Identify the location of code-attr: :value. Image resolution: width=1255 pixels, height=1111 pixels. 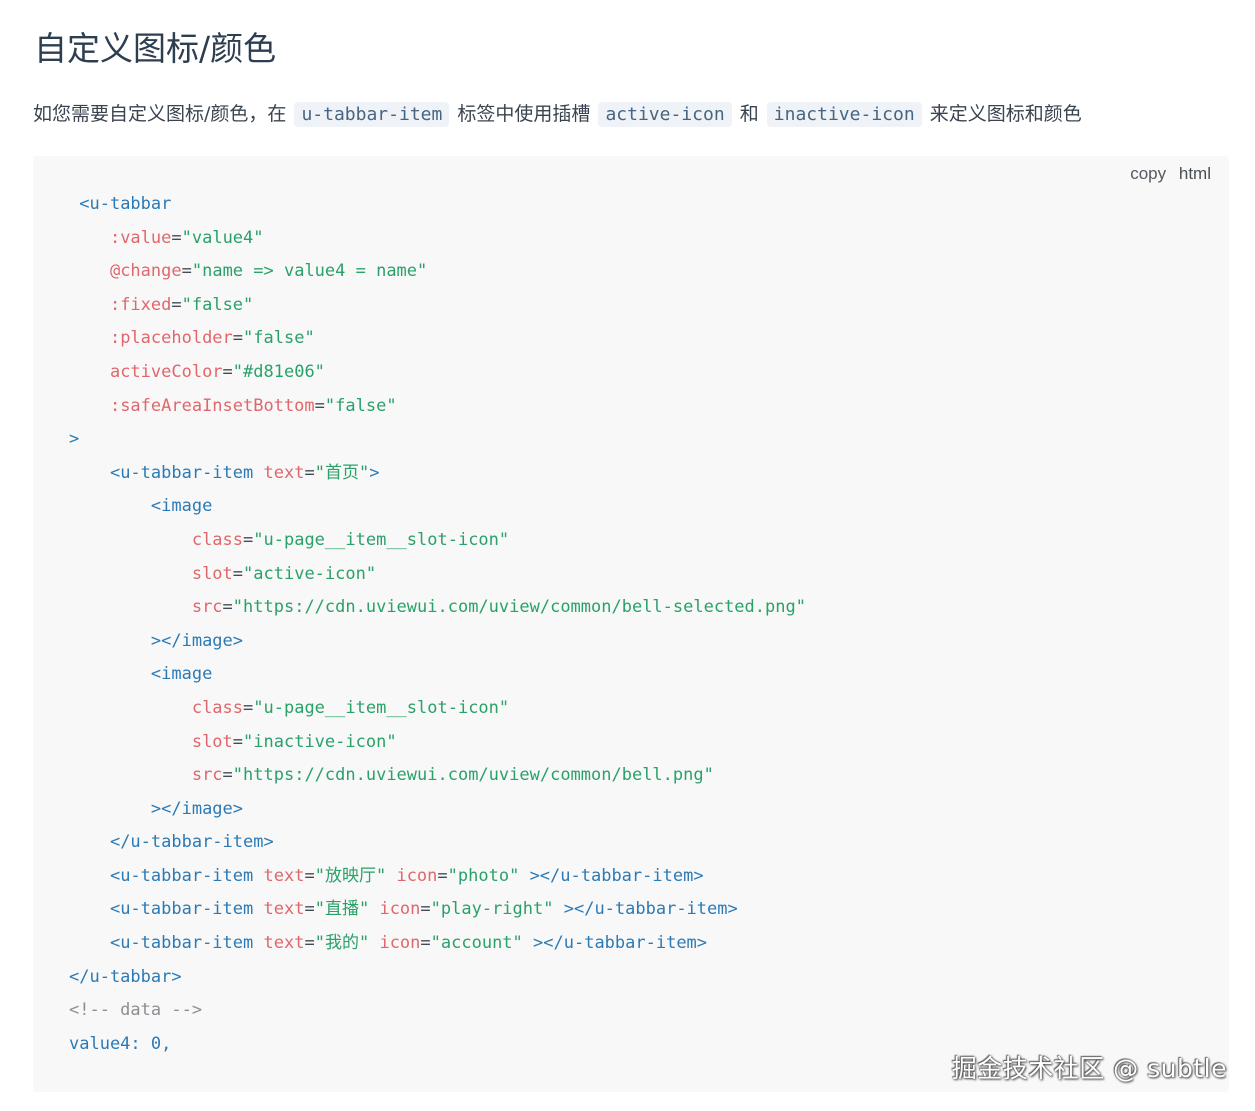
(140, 237).